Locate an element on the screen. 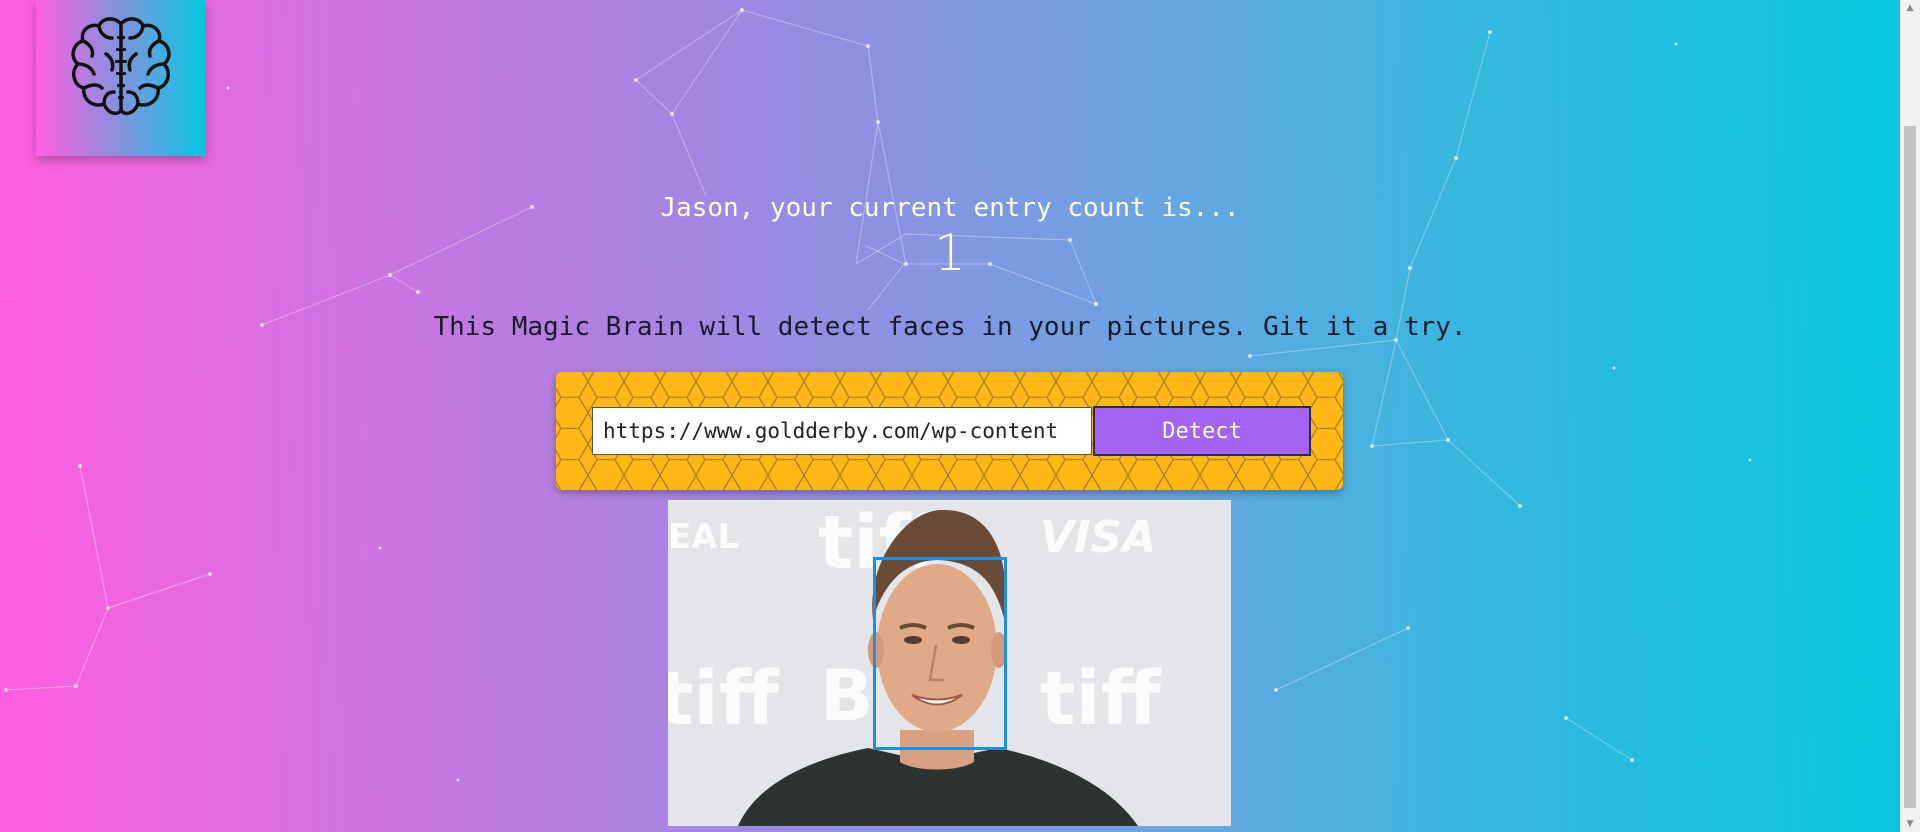 The image size is (1920, 832). image-url-input is located at coordinates (842, 431).